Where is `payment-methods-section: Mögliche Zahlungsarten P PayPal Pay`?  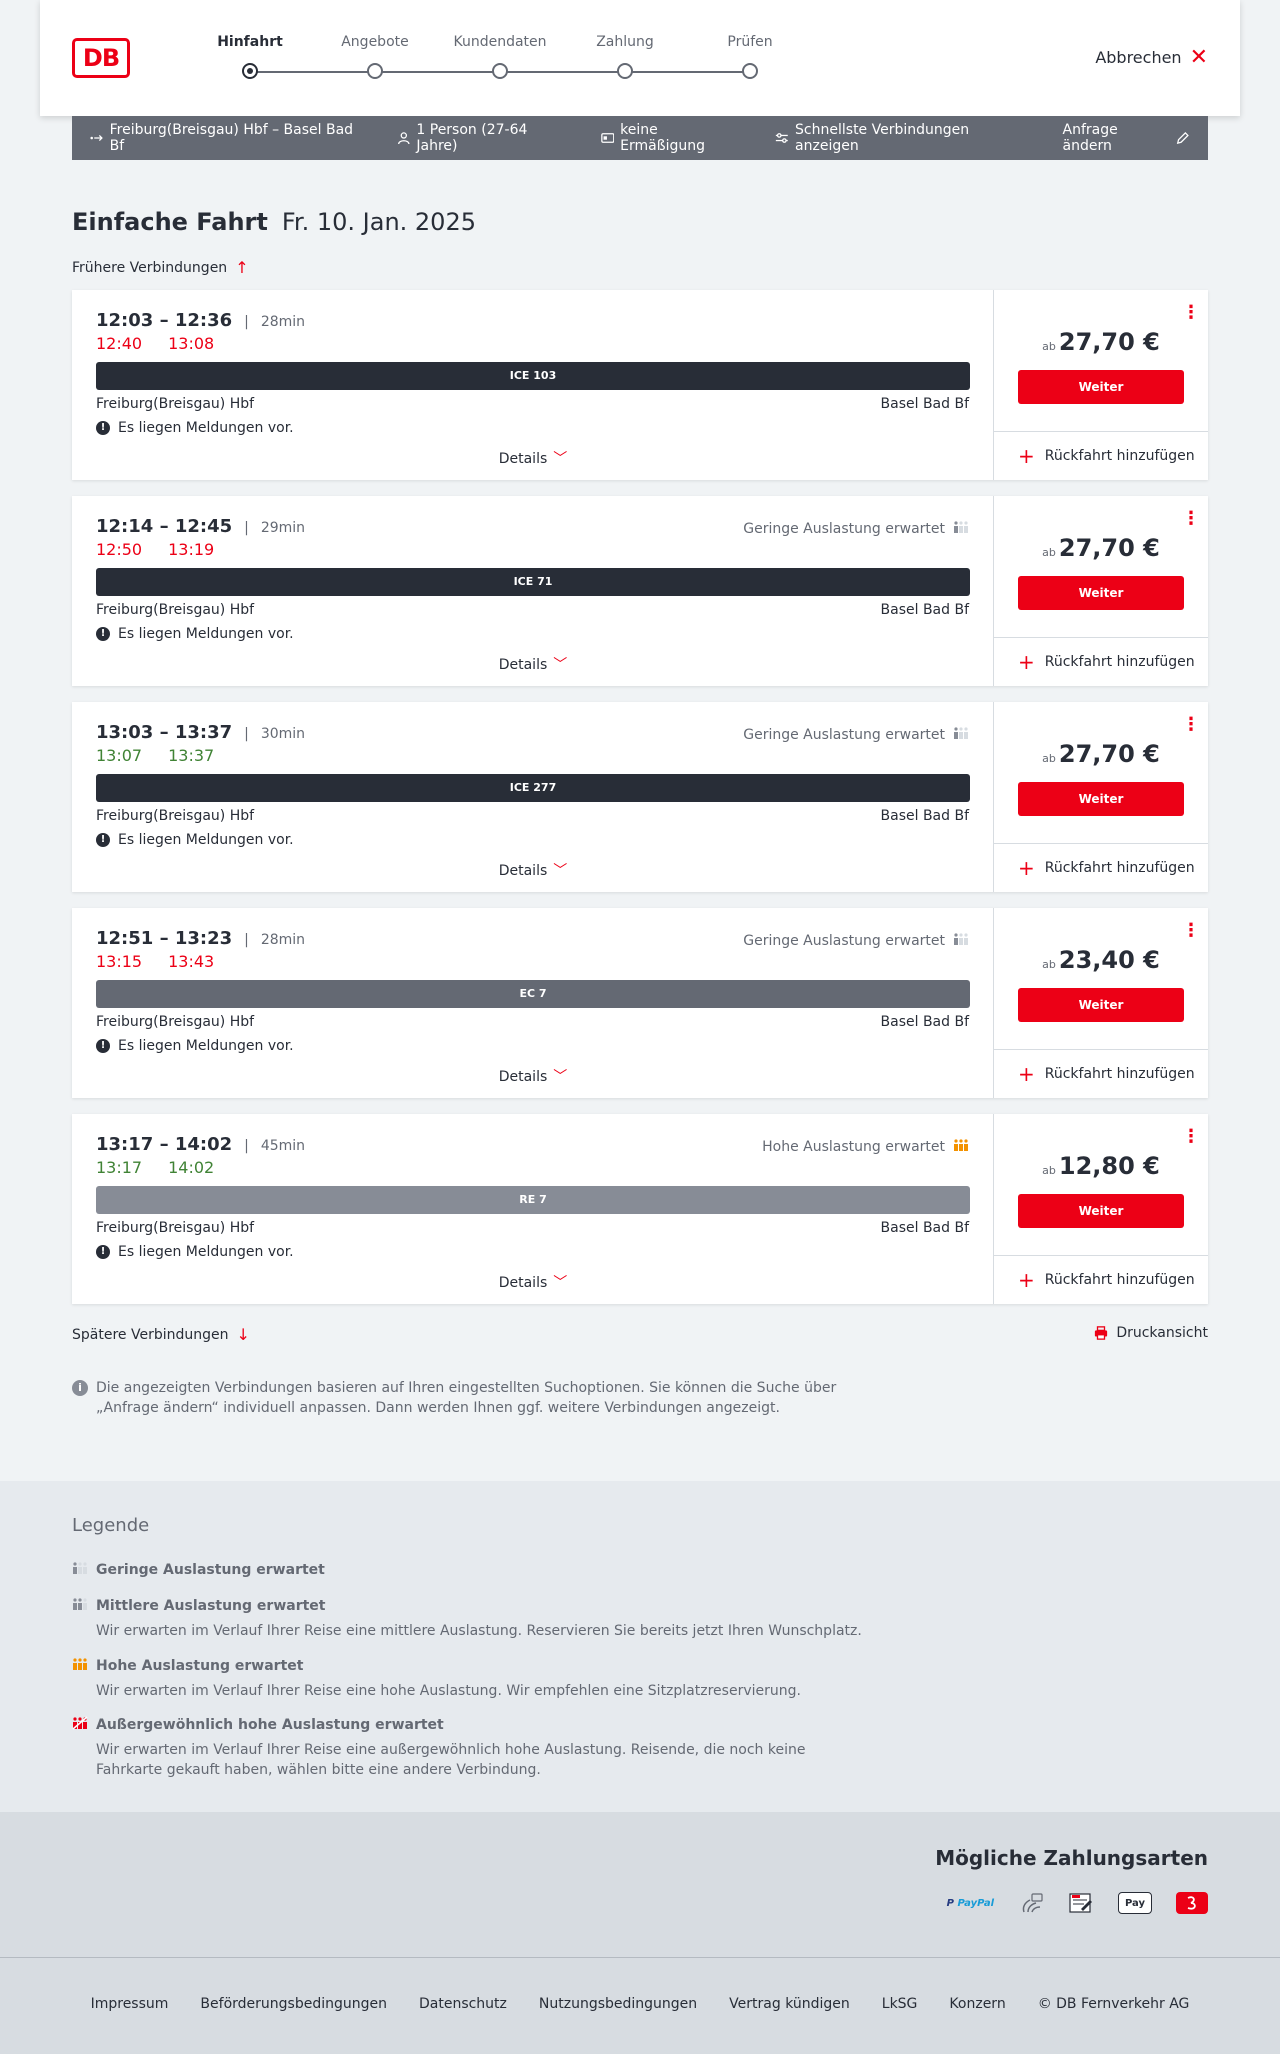
payment-methods-section: Mögliche Zahlungsarten P PayPal Pay is located at coordinates (640, 1884).